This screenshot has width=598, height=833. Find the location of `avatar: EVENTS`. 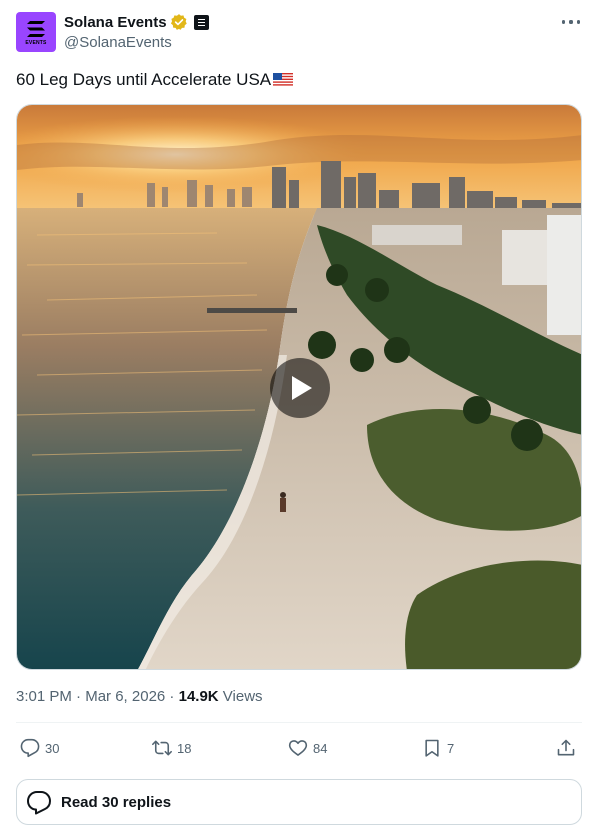

avatar: EVENTS is located at coordinates (36, 32).